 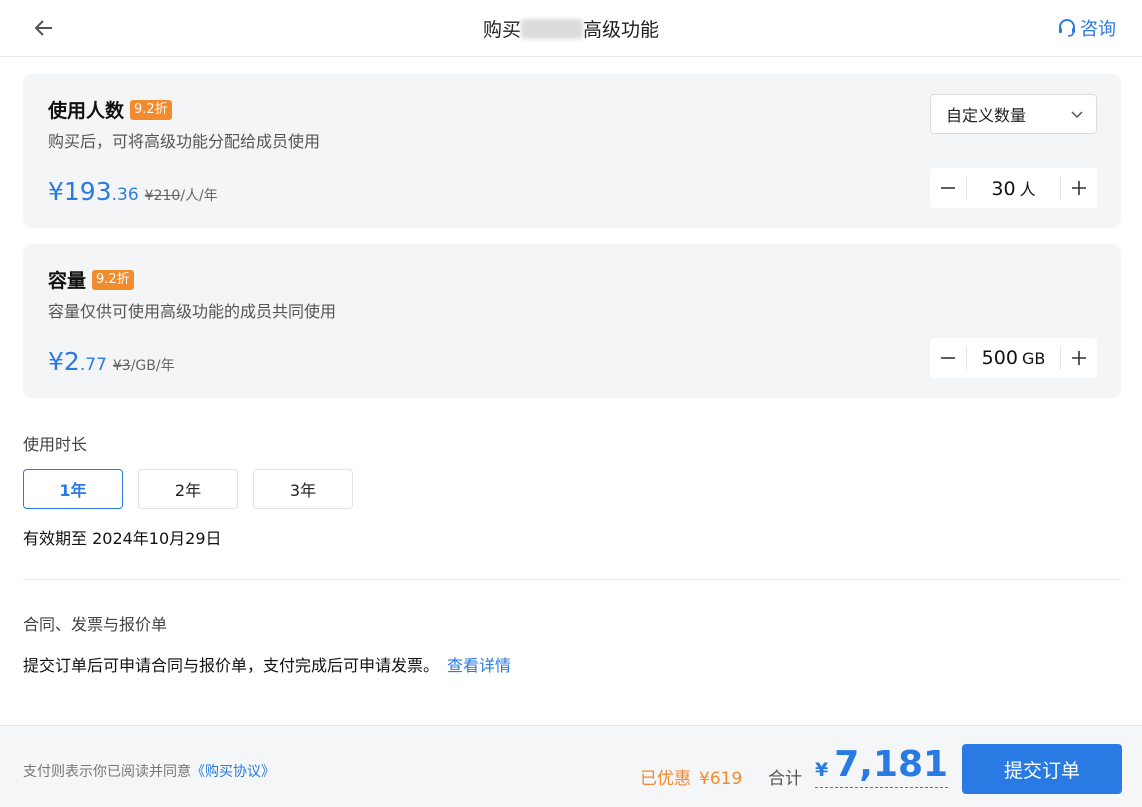 What do you see at coordinates (67, 281) in the screenshot?
I see `storage-title-text: 容量` at bounding box center [67, 281].